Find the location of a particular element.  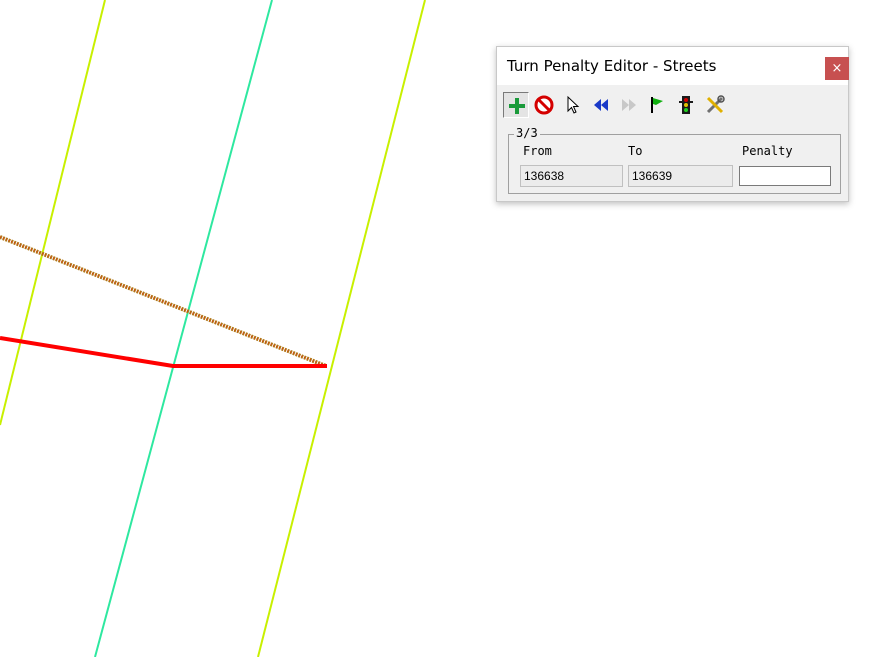

to-field: 136639 is located at coordinates (680, 176).